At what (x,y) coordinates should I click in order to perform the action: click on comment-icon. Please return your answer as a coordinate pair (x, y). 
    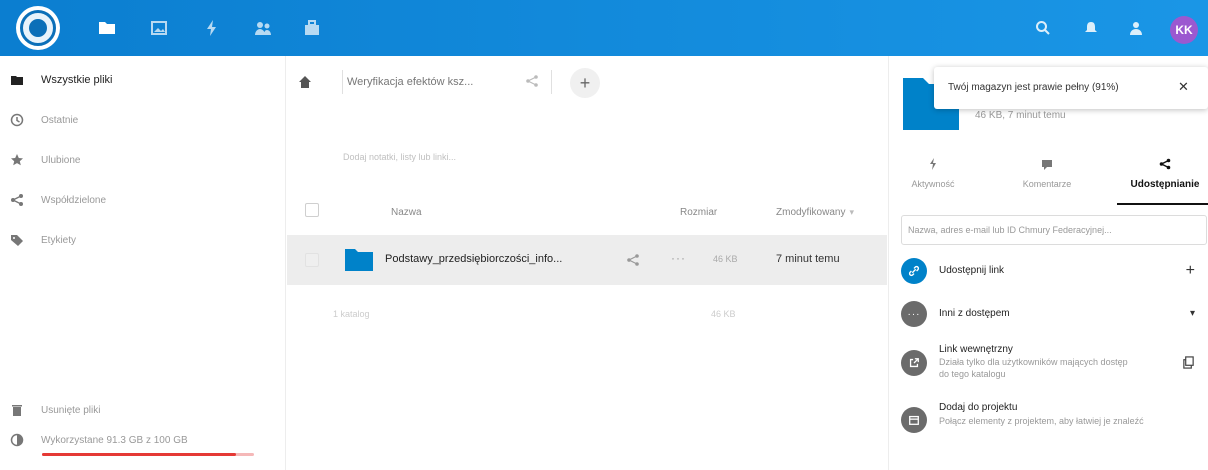
    Looking at the image, I should click on (1047, 164).